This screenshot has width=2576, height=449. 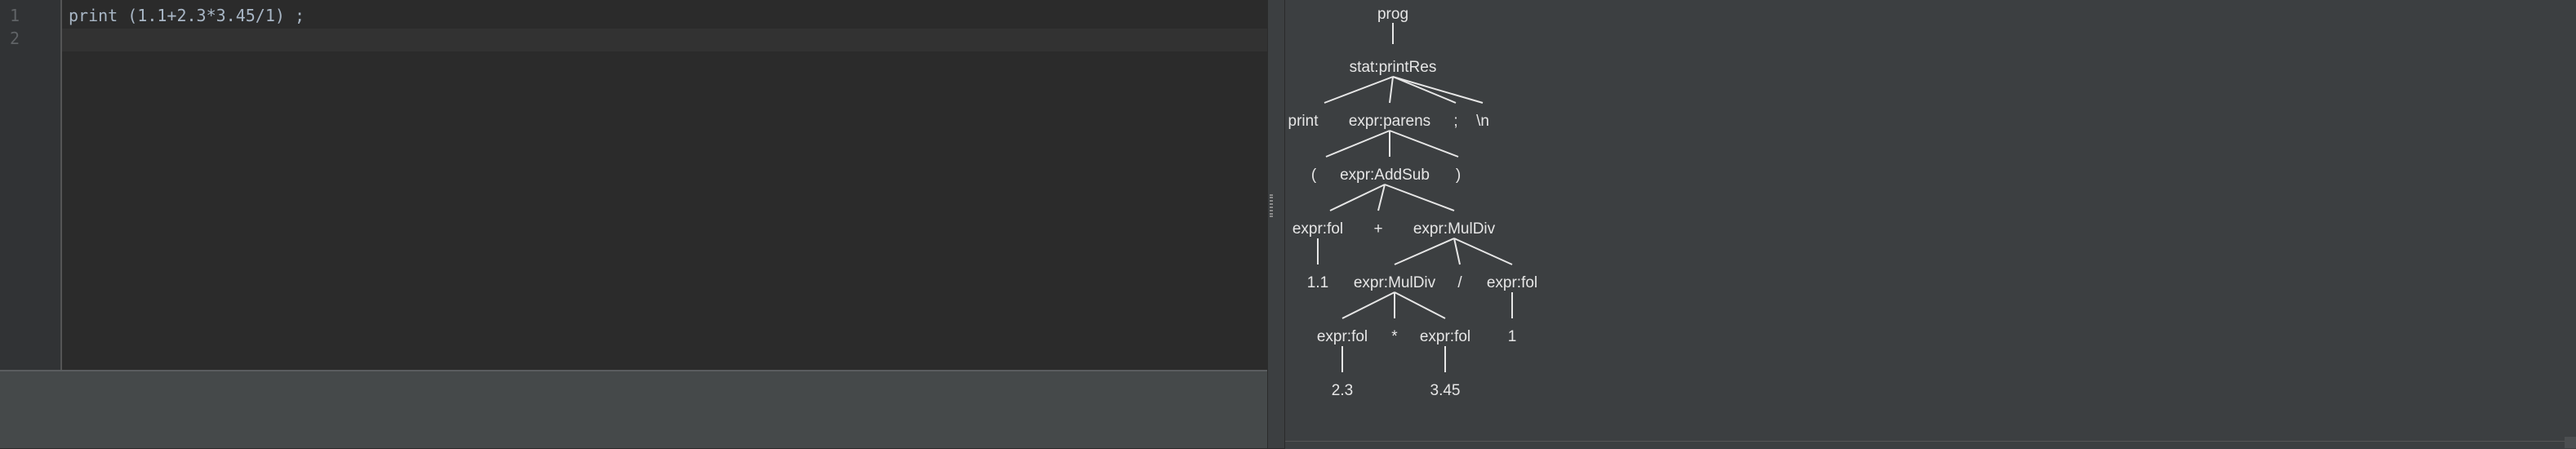 What do you see at coordinates (187, 16) in the screenshot?
I see `code-line: print (1.1+2.3*3.45/1) ;` at bounding box center [187, 16].